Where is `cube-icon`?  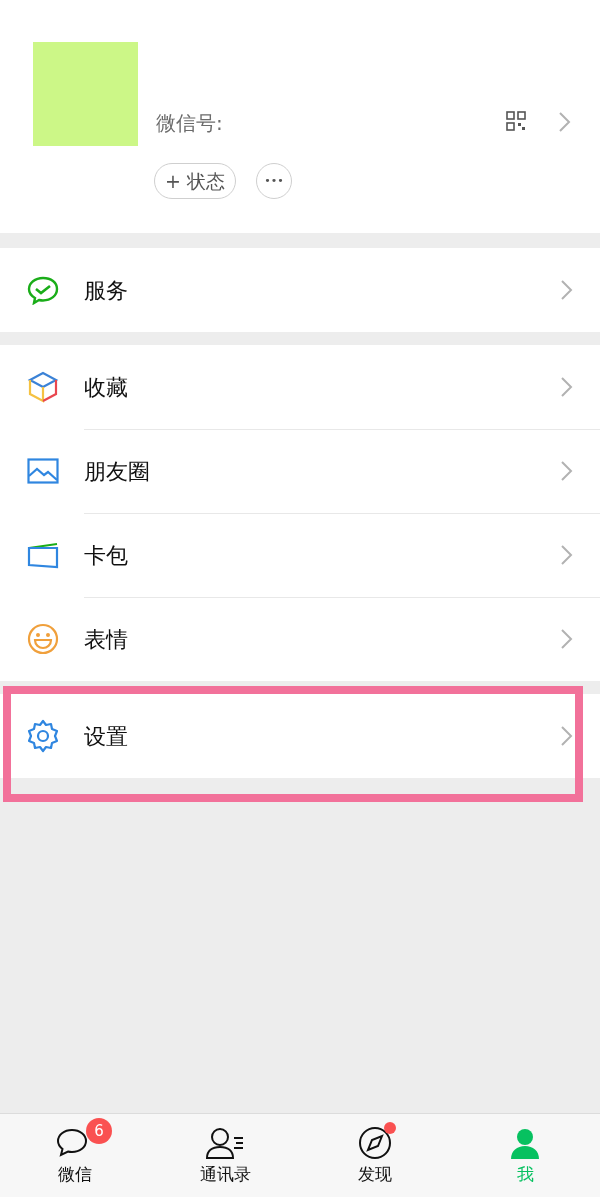
cube-icon is located at coordinates (43, 387).